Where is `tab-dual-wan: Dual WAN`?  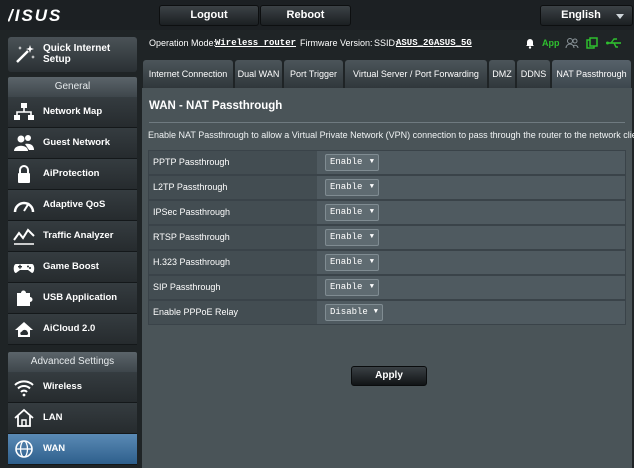 tab-dual-wan: Dual WAN is located at coordinates (258, 74).